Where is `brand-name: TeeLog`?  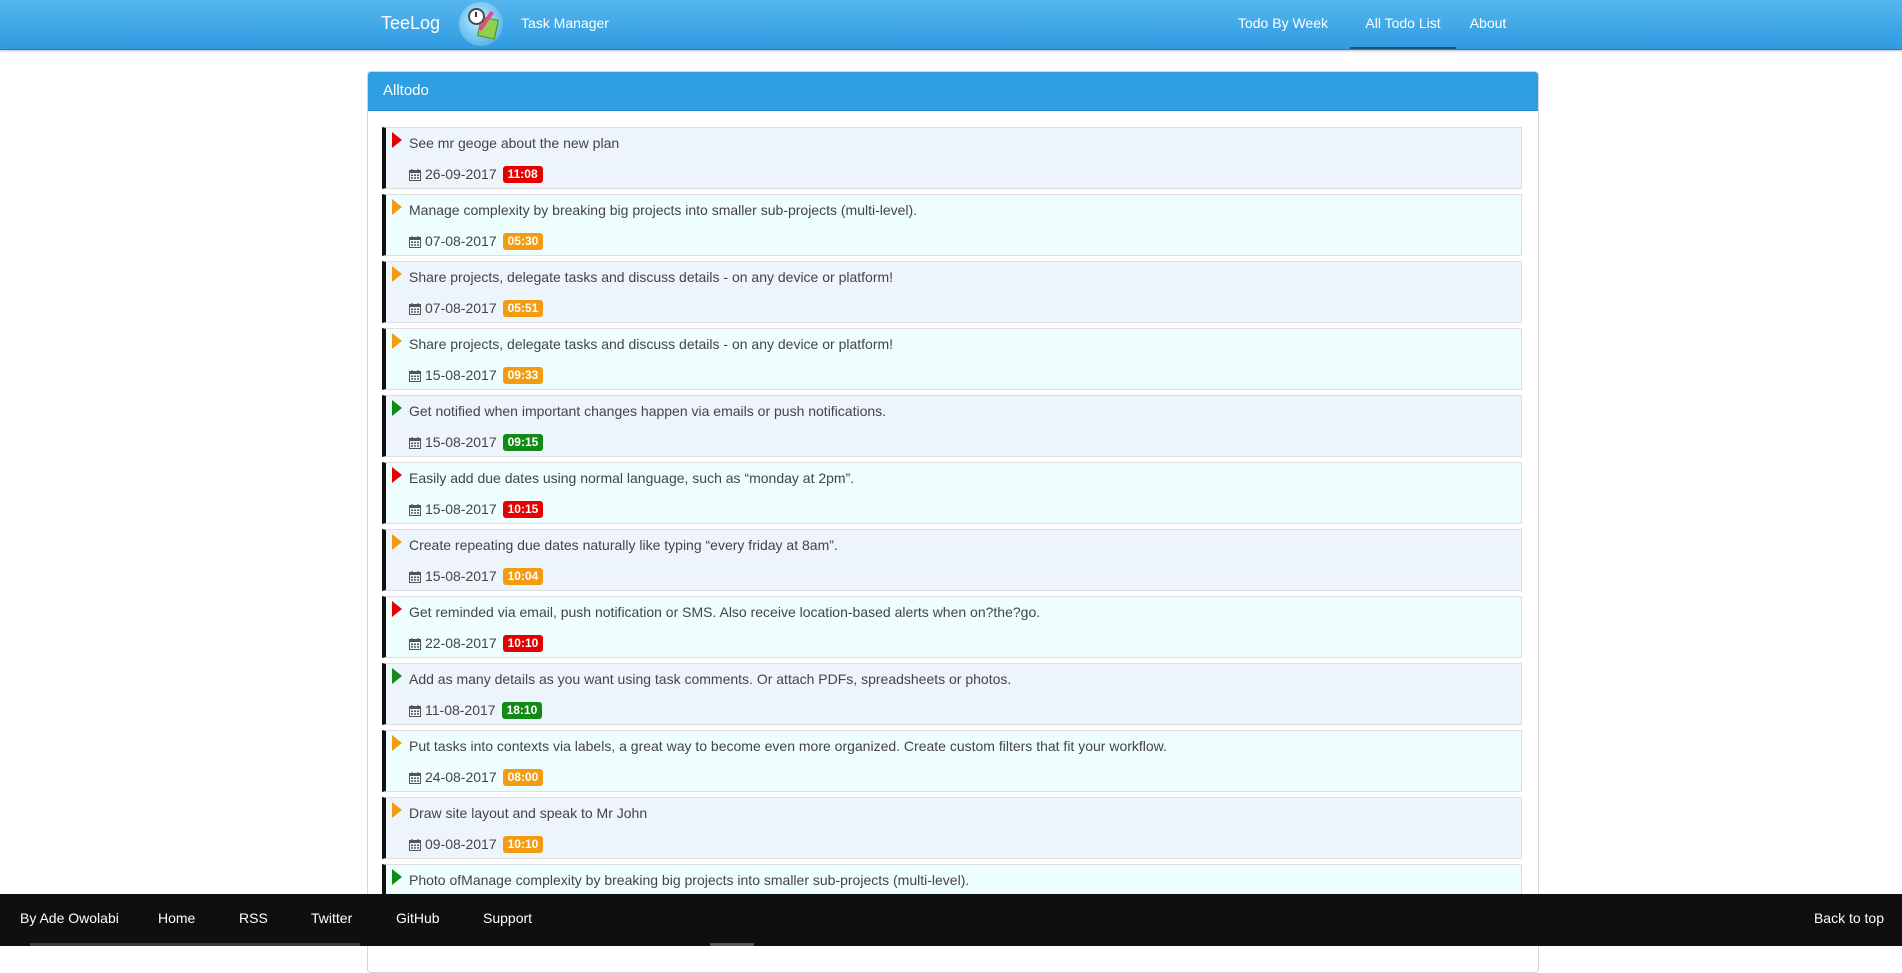 brand-name: TeeLog is located at coordinates (410, 24).